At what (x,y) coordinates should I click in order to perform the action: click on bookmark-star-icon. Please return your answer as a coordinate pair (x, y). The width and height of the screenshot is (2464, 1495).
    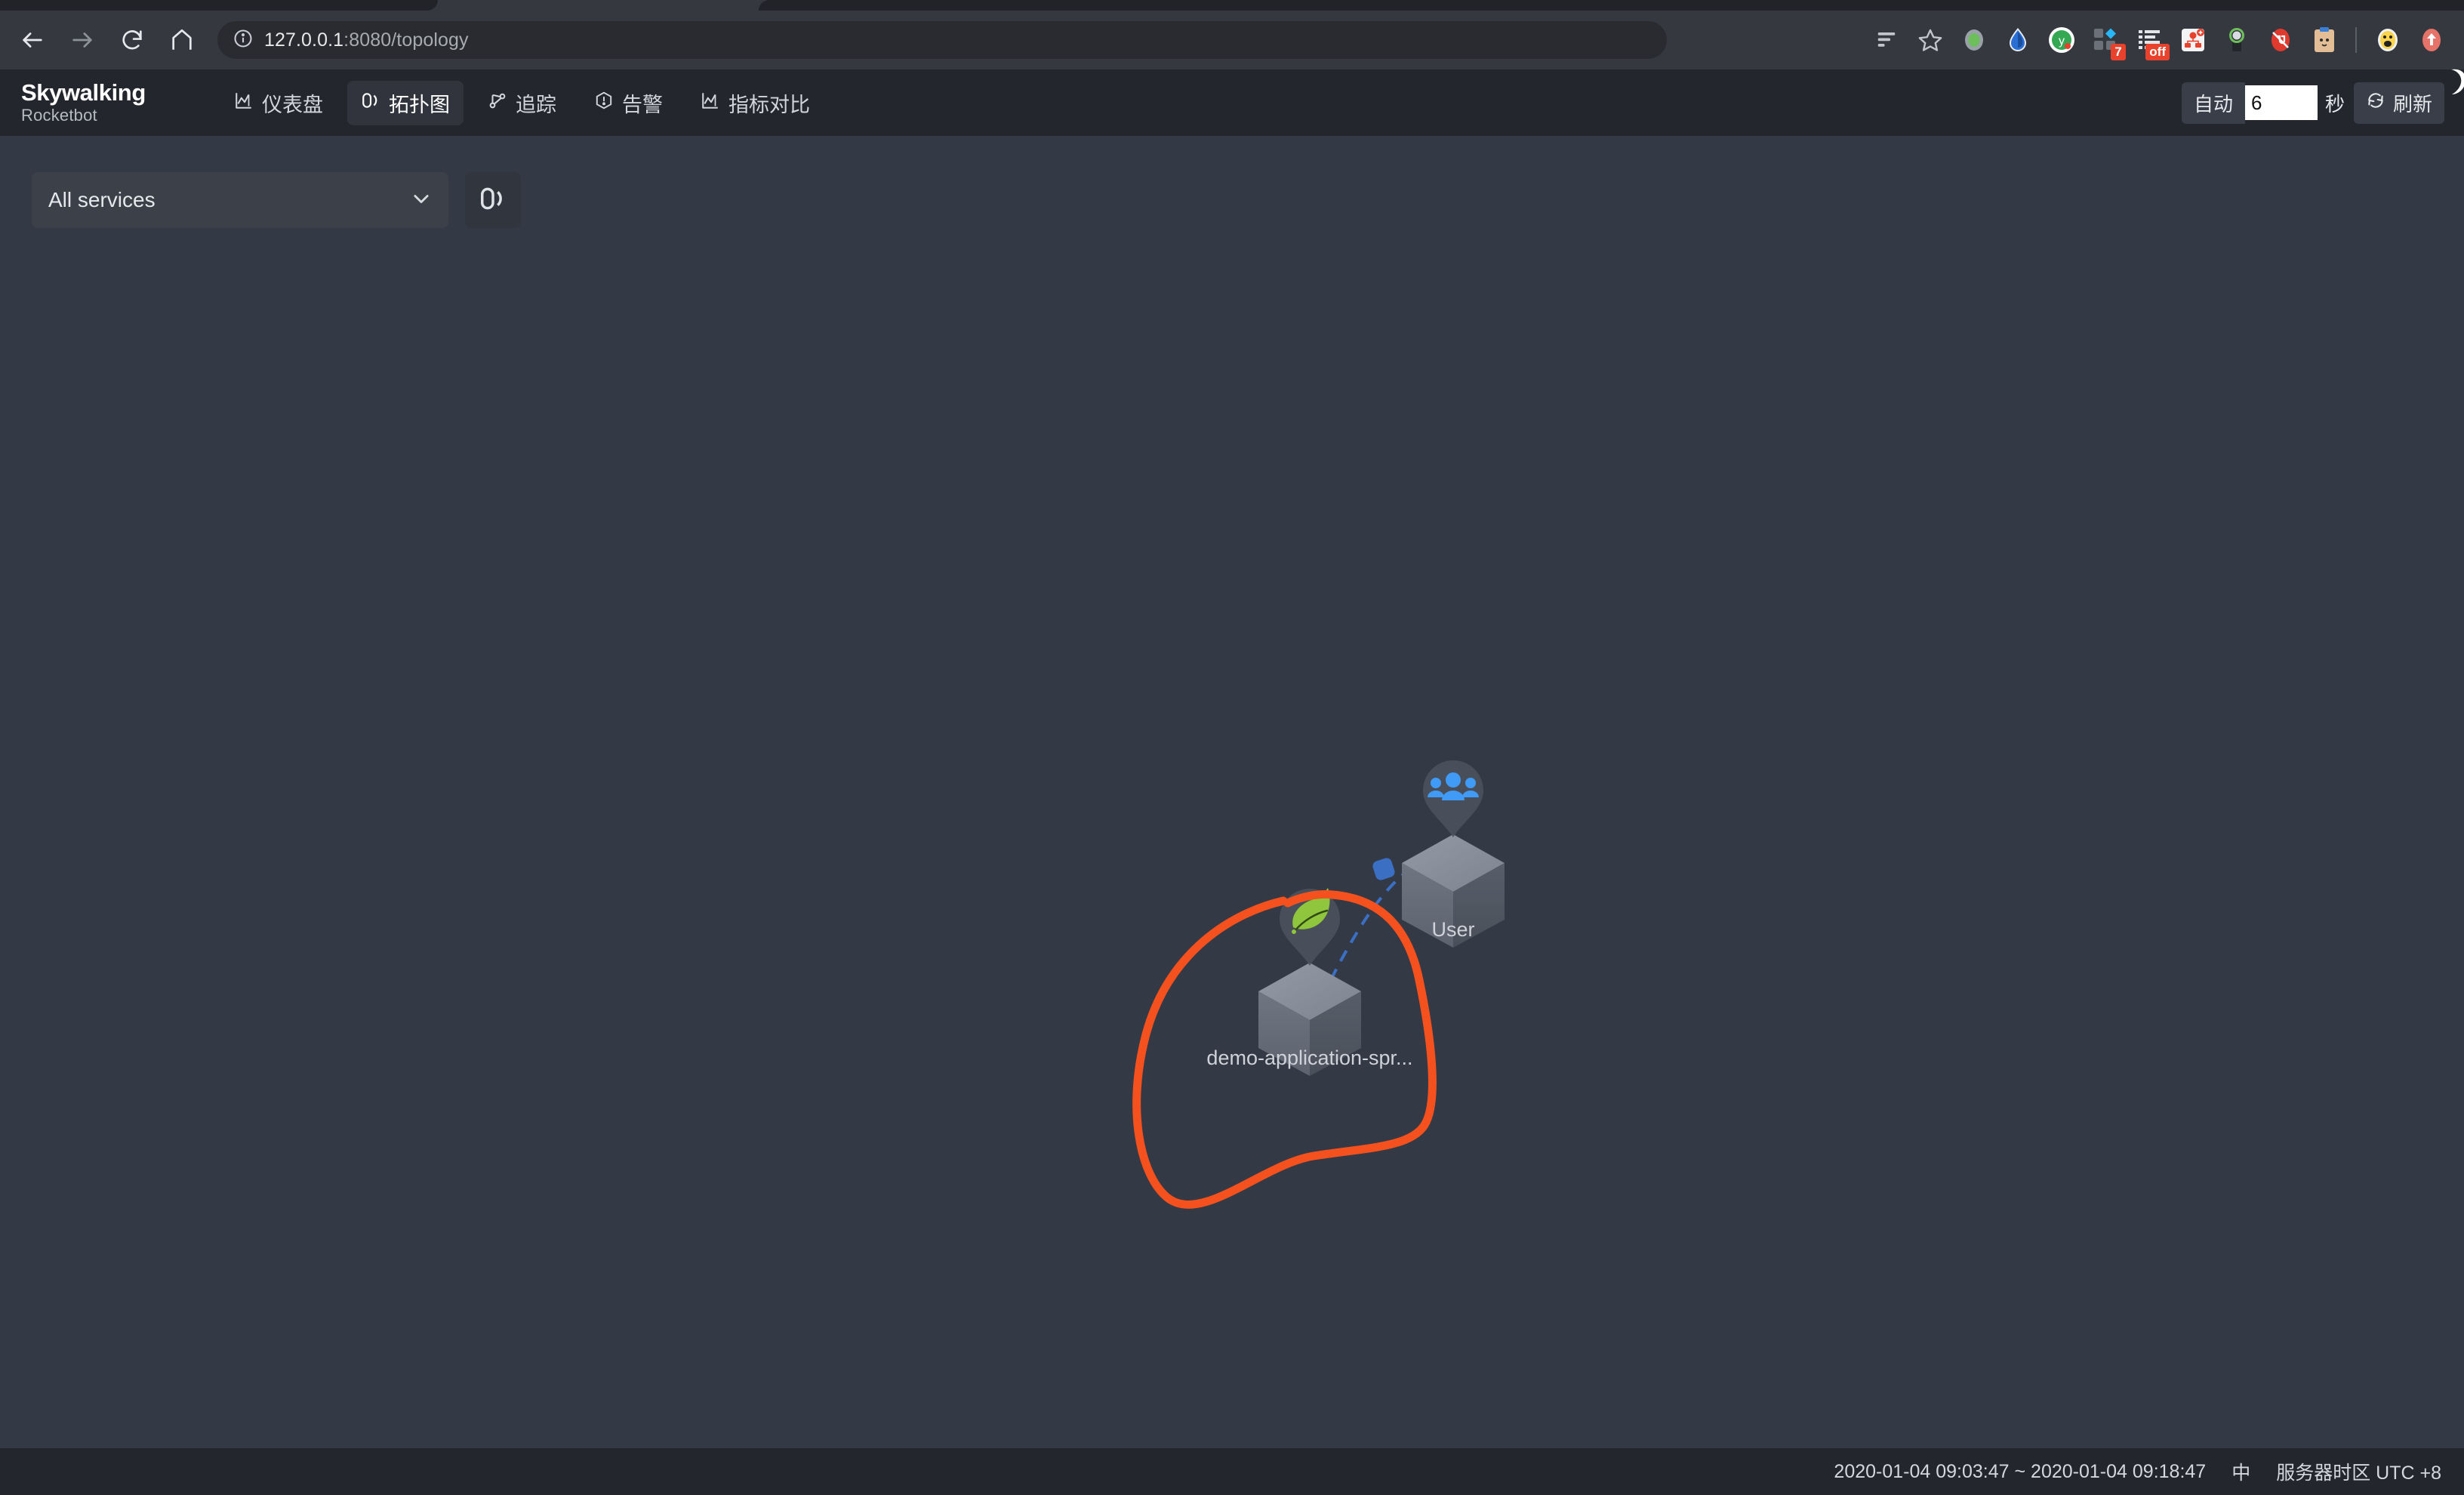
    Looking at the image, I should click on (1930, 40).